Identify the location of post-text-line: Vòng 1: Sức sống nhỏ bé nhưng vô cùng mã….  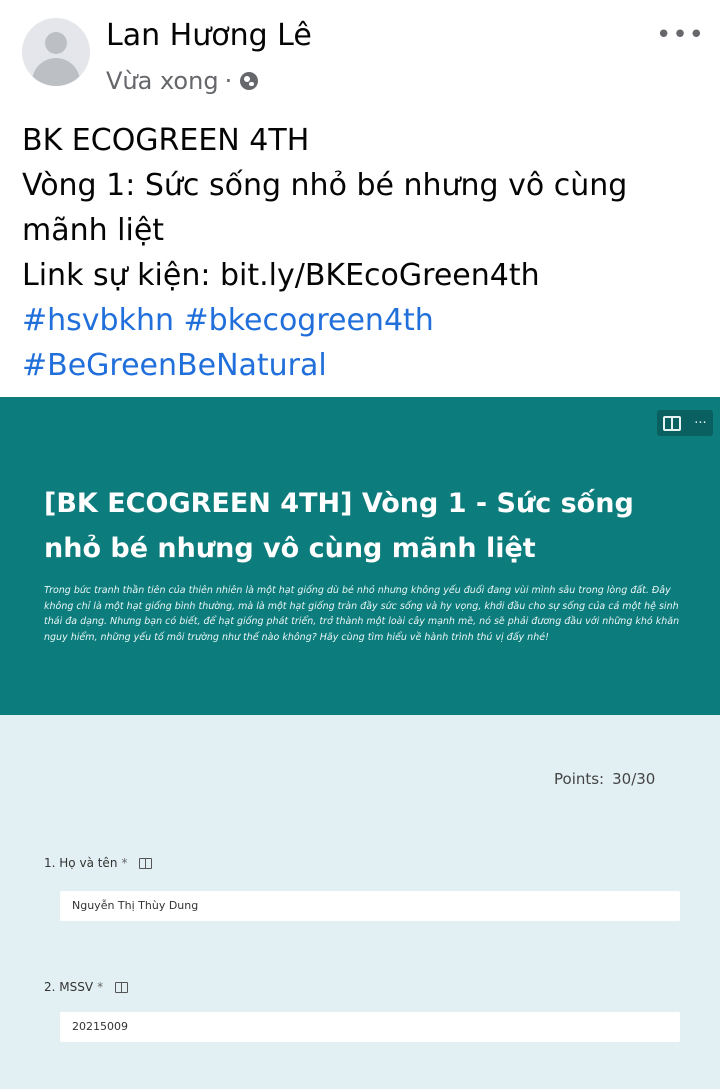
(325, 208).